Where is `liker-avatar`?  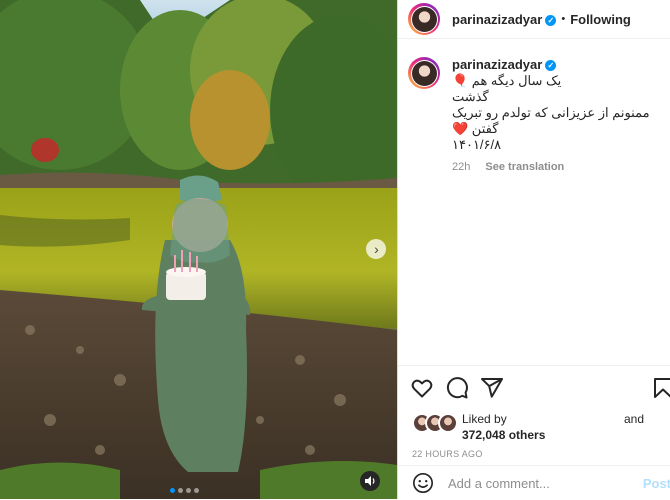 liker-avatar is located at coordinates (448, 423).